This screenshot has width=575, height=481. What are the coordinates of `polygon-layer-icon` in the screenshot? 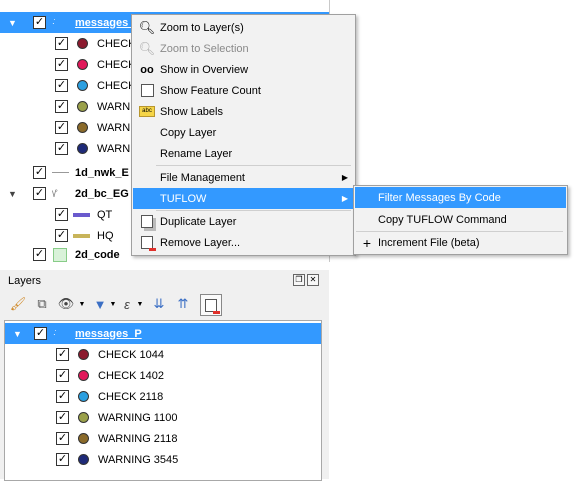 It's located at (60, 255).